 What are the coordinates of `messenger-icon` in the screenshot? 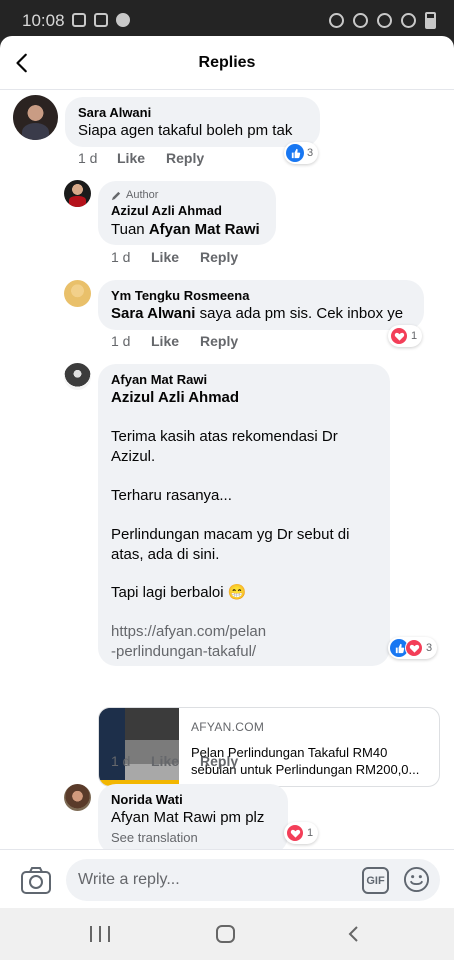 It's located at (123, 20).